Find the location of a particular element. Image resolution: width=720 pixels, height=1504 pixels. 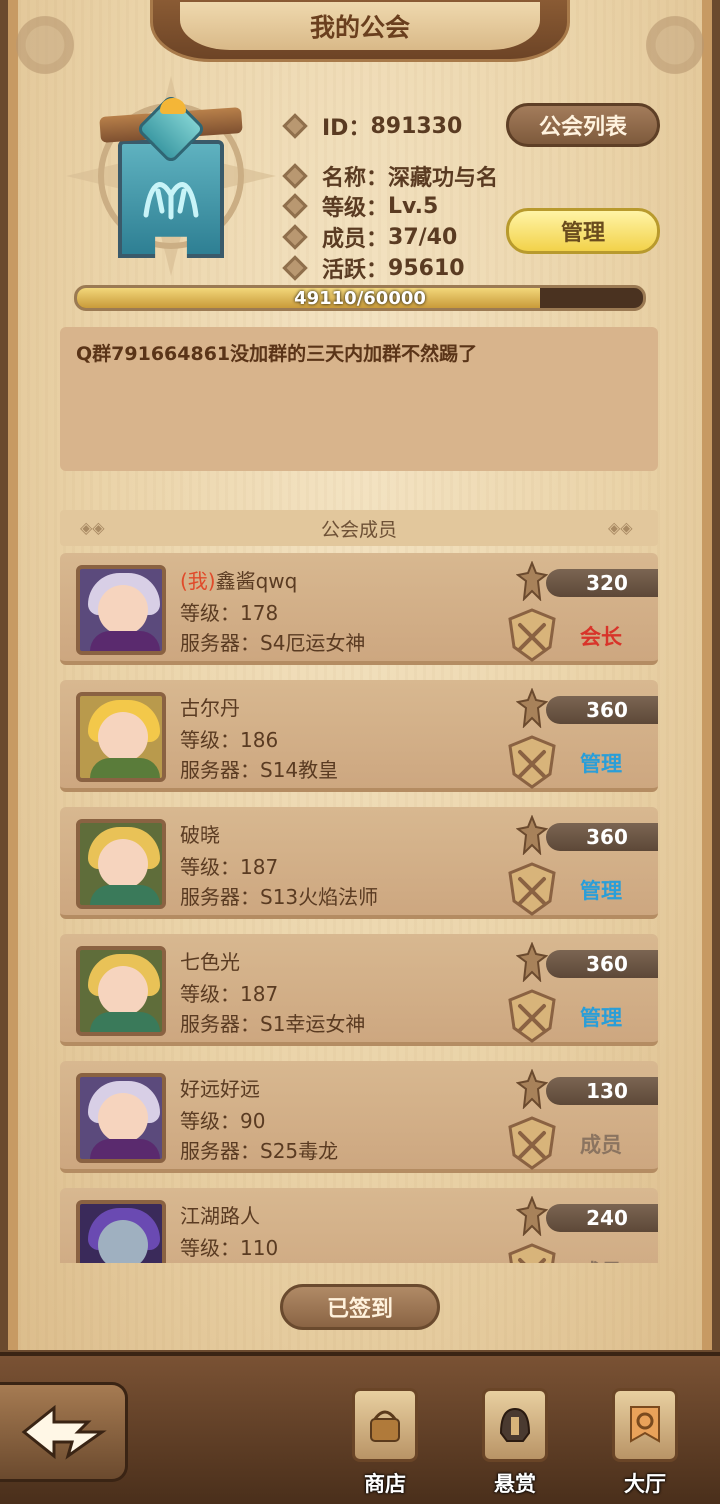

member-name: 古尔丹 is located at coordinates (210, 706).